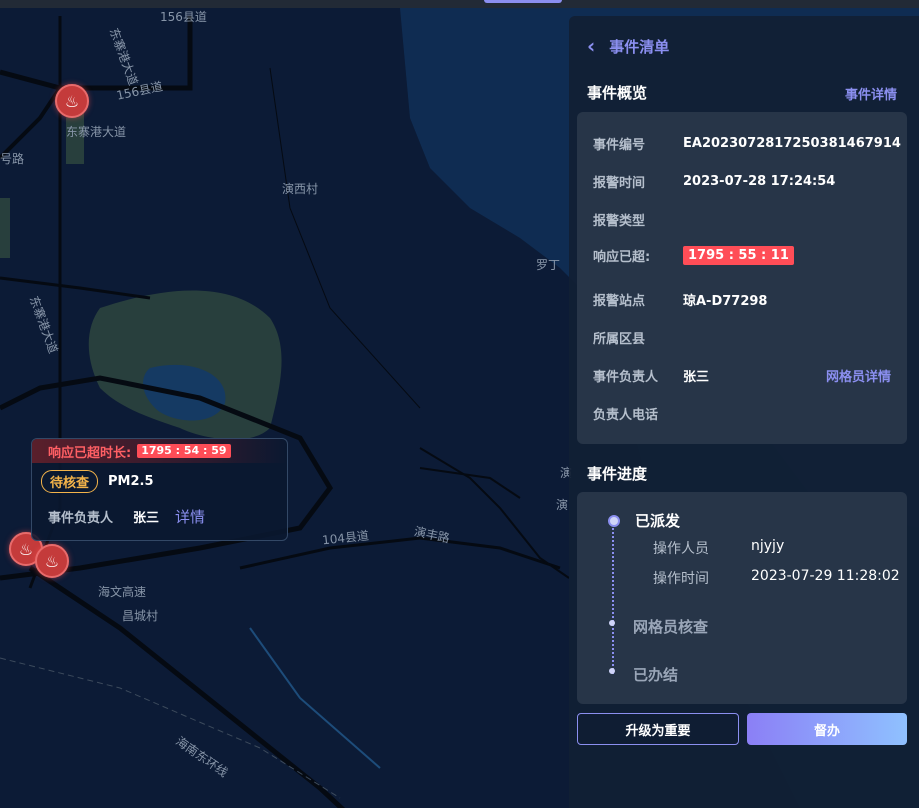 The width and height of the screenshot is (919, 808). I want to click on event-no-label: 事件编号, so click(619, 145).